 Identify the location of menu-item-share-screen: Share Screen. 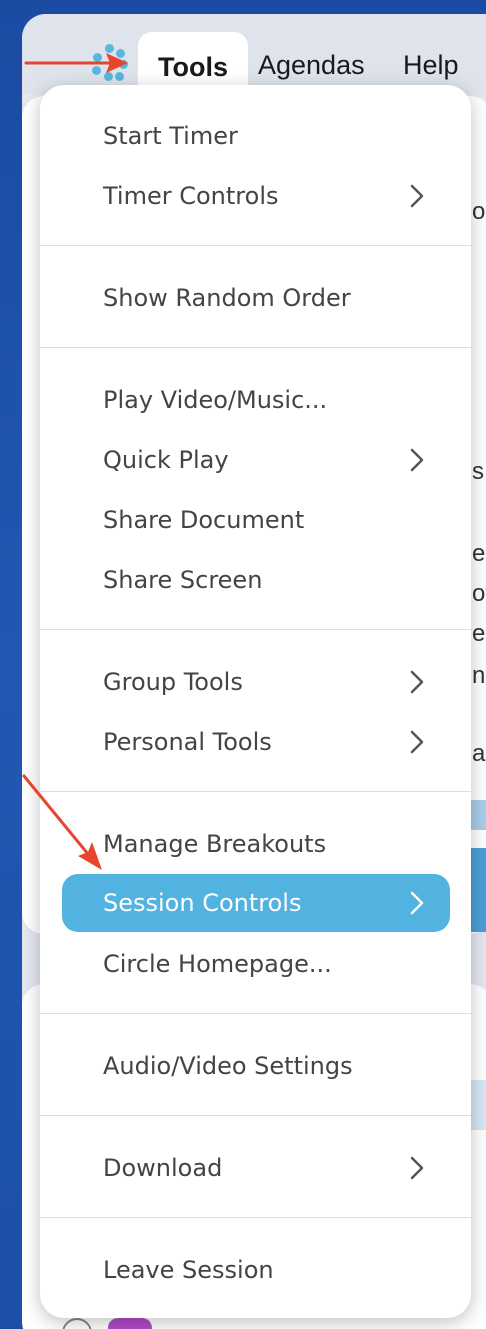
(256, 580).